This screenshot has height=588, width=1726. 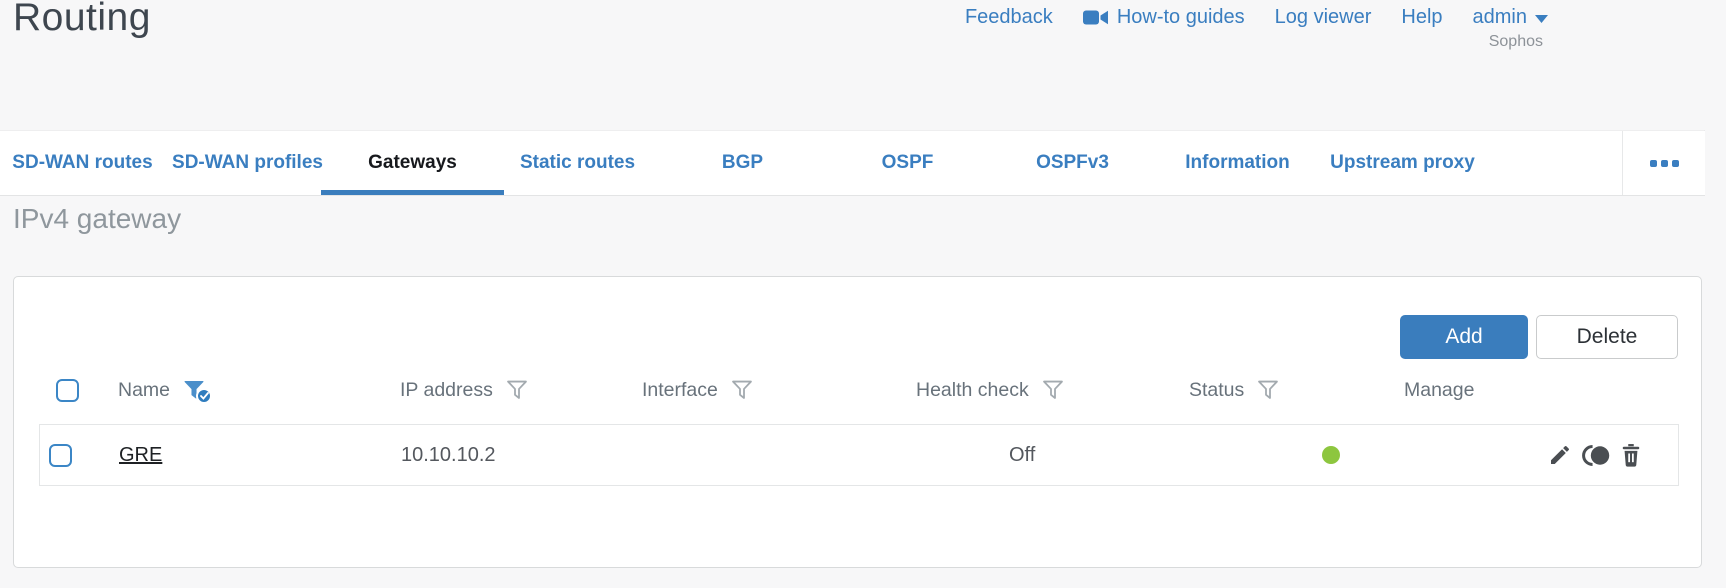 What do you see at coordinates (1631, 455) in the screenshot?
I see `delete-icon` at bounding box center [1631, 455].